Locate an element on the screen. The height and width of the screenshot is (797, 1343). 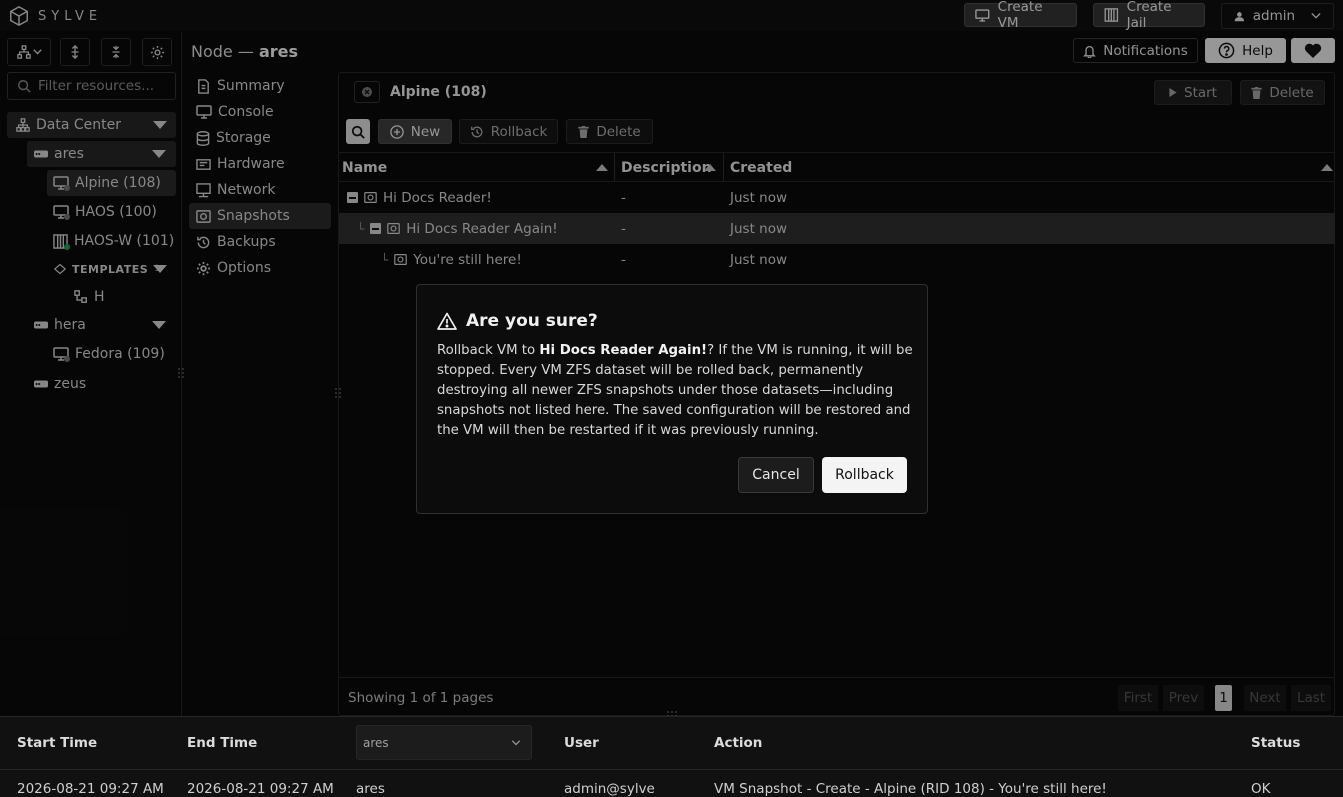
chevron-down-icon is located at coordinates (516, 742).